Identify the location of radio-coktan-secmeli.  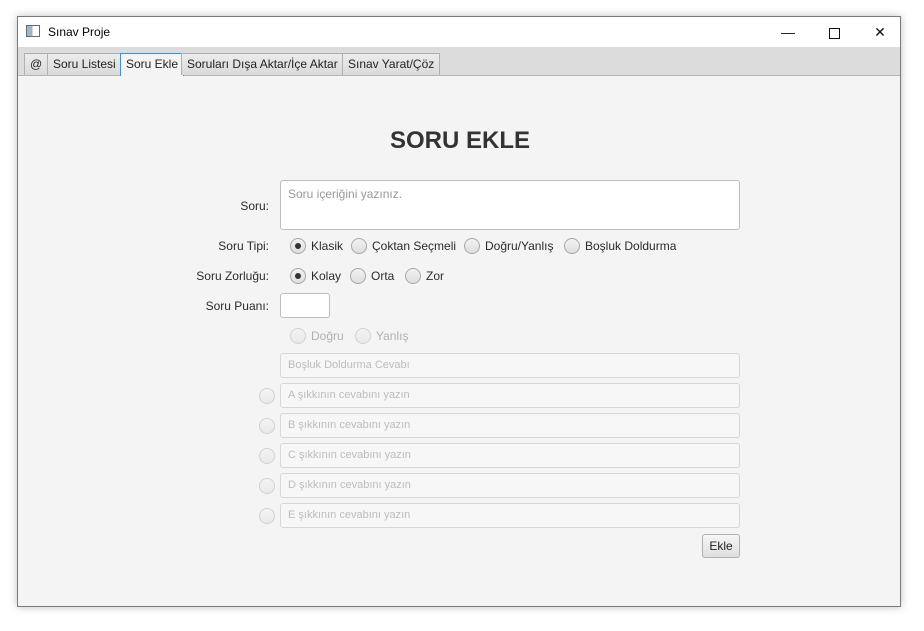
(359, 246).